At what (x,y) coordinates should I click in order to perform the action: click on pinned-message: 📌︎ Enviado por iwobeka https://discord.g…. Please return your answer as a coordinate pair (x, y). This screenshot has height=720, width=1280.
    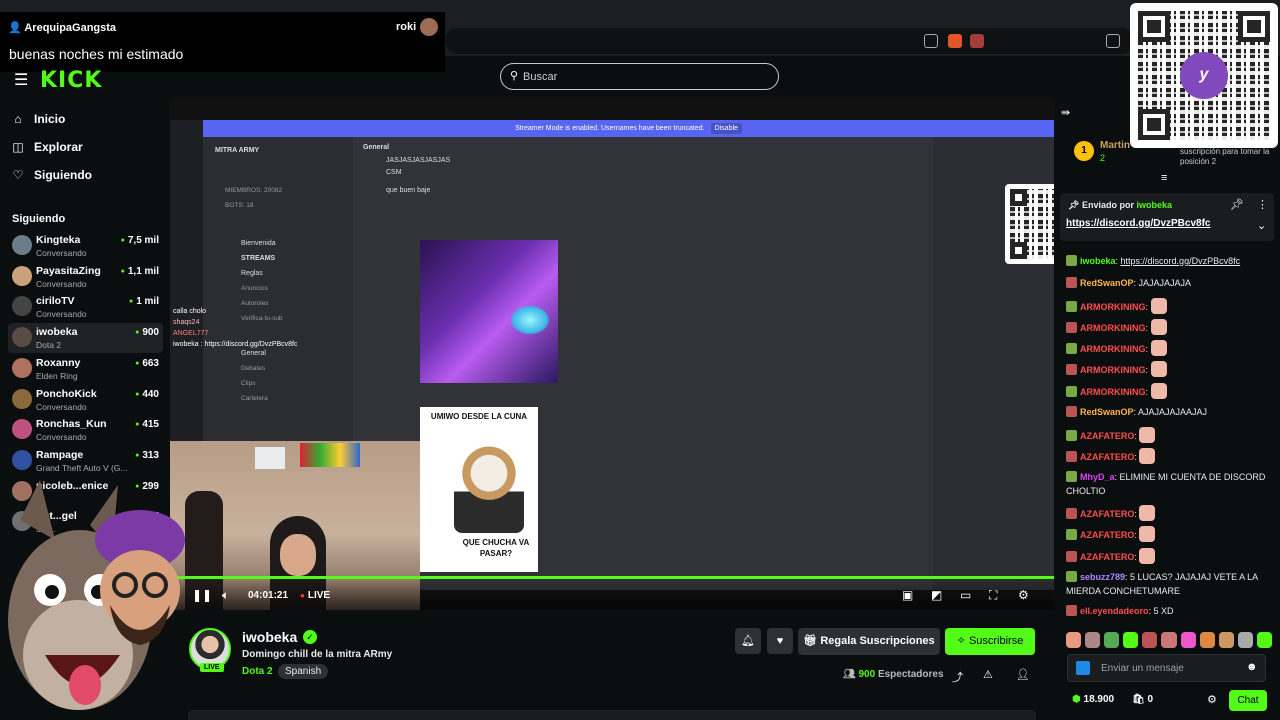
    Looking at the image, I should click on (1167, 217).